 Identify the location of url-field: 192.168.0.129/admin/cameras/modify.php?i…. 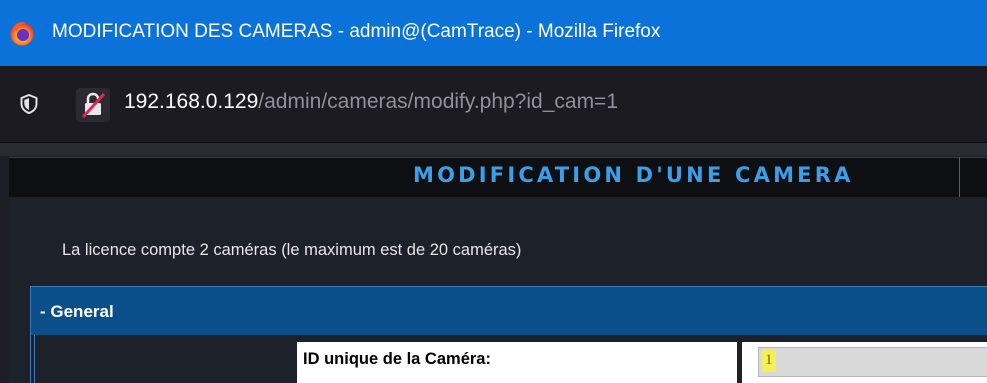
(371, 102).